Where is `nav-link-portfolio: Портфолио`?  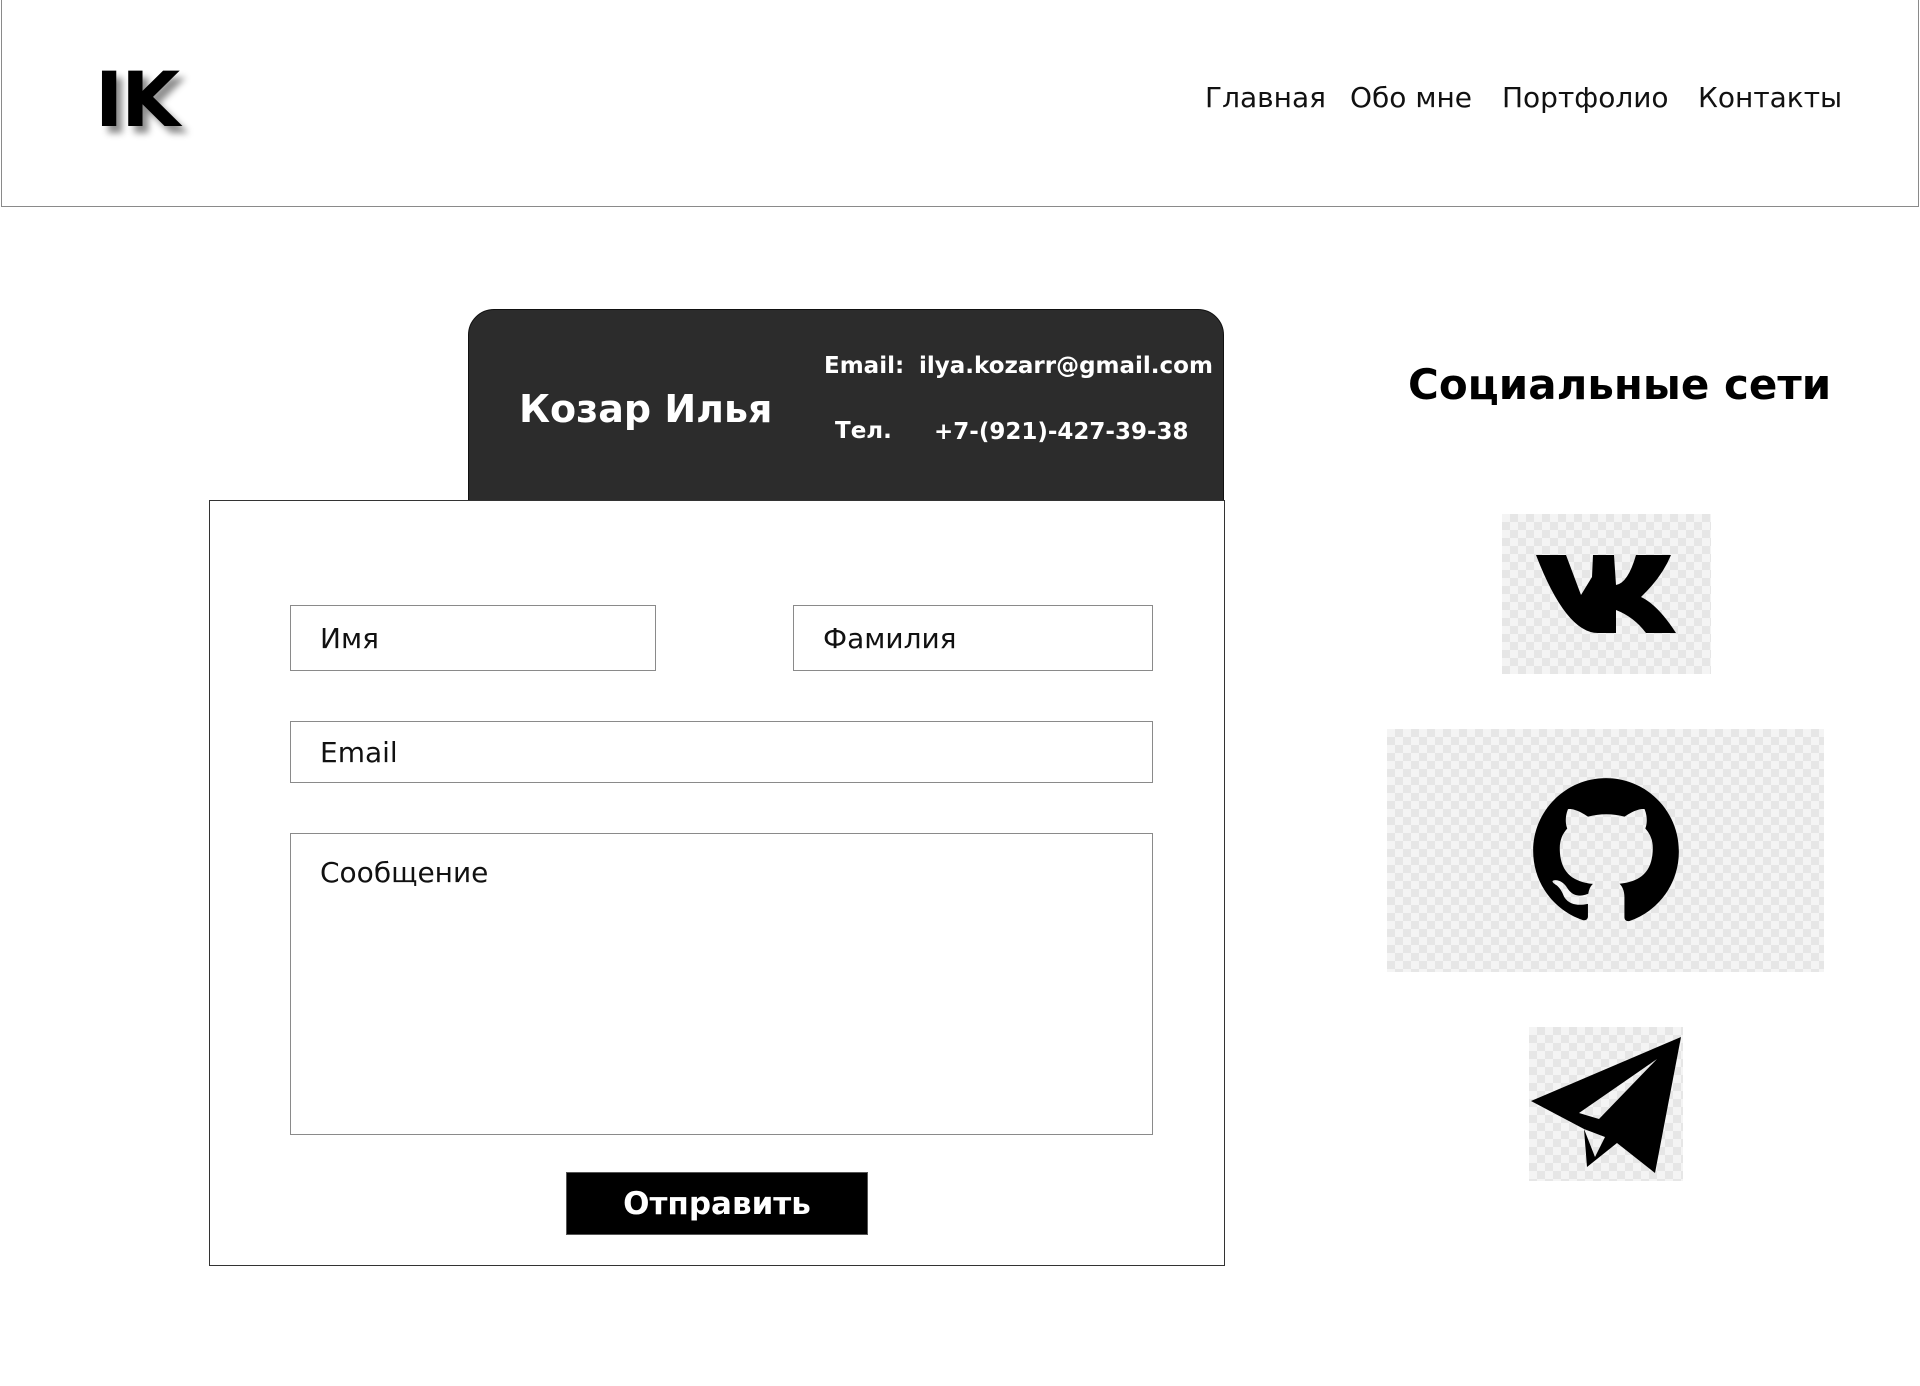
nav-link-portfolio: Портфолио is located at coordinates (1585, 98).